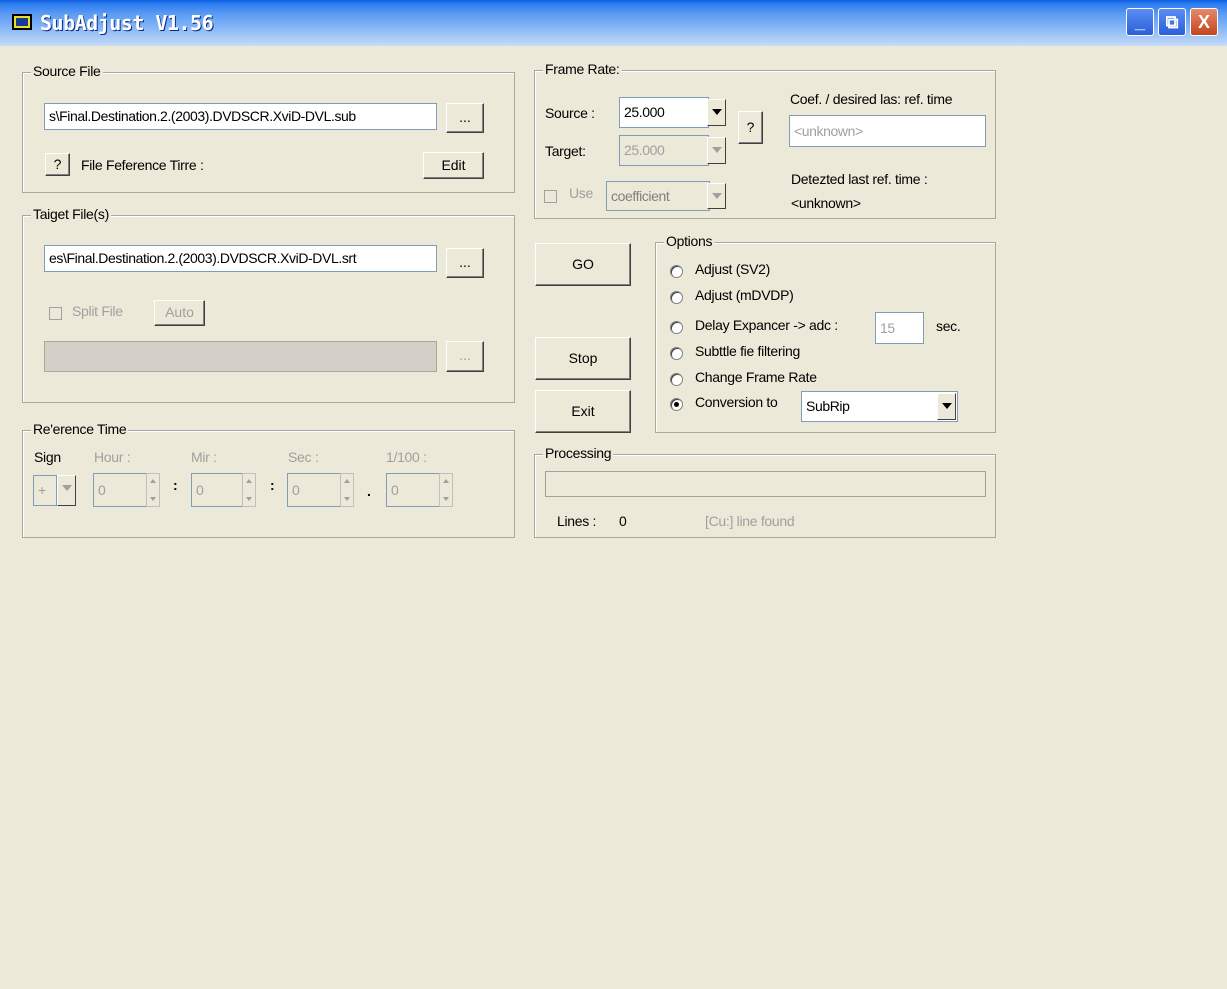 This screenshot has width=1227, height=989. I want to click on source-rate-dropdown-arrow, so click(716, 112).